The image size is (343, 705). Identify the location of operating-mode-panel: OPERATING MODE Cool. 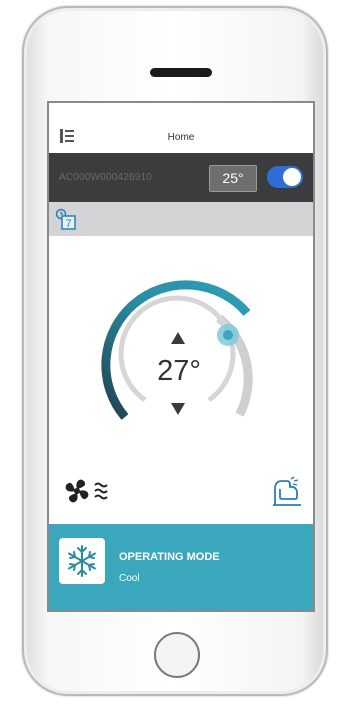
(181, 567).